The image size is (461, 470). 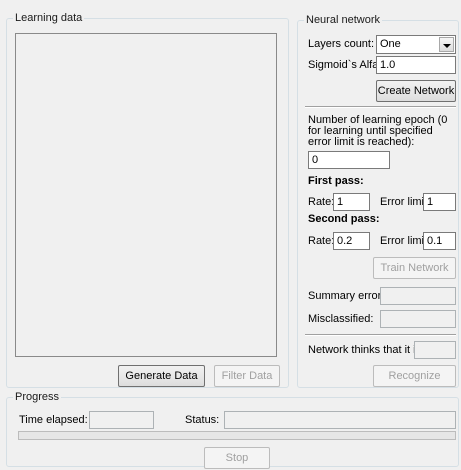 I want to click on layers-count-label: Layers count:, so click(x=341, y=44).